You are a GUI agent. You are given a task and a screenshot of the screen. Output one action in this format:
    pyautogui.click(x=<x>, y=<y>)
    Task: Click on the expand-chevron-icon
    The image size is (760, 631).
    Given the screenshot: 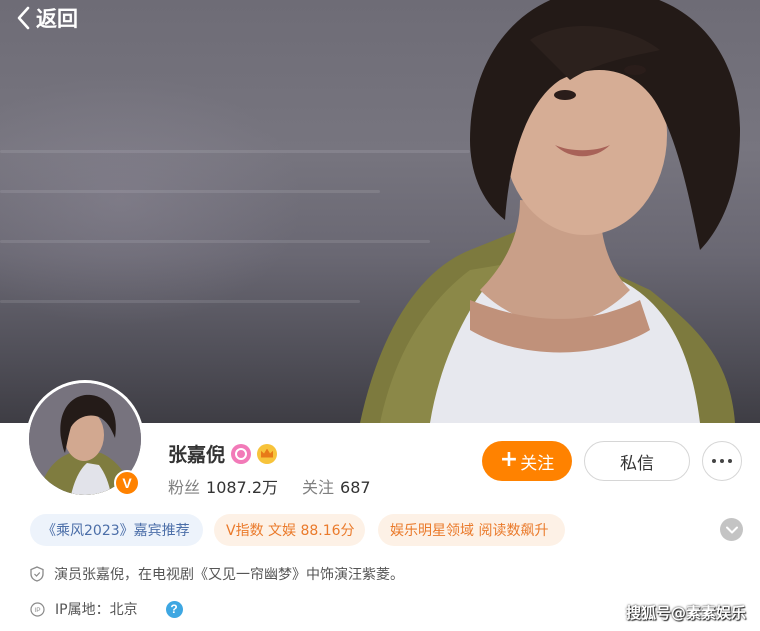 What is the action you would take?
    pyautogui.click(x=731, y=529)
    